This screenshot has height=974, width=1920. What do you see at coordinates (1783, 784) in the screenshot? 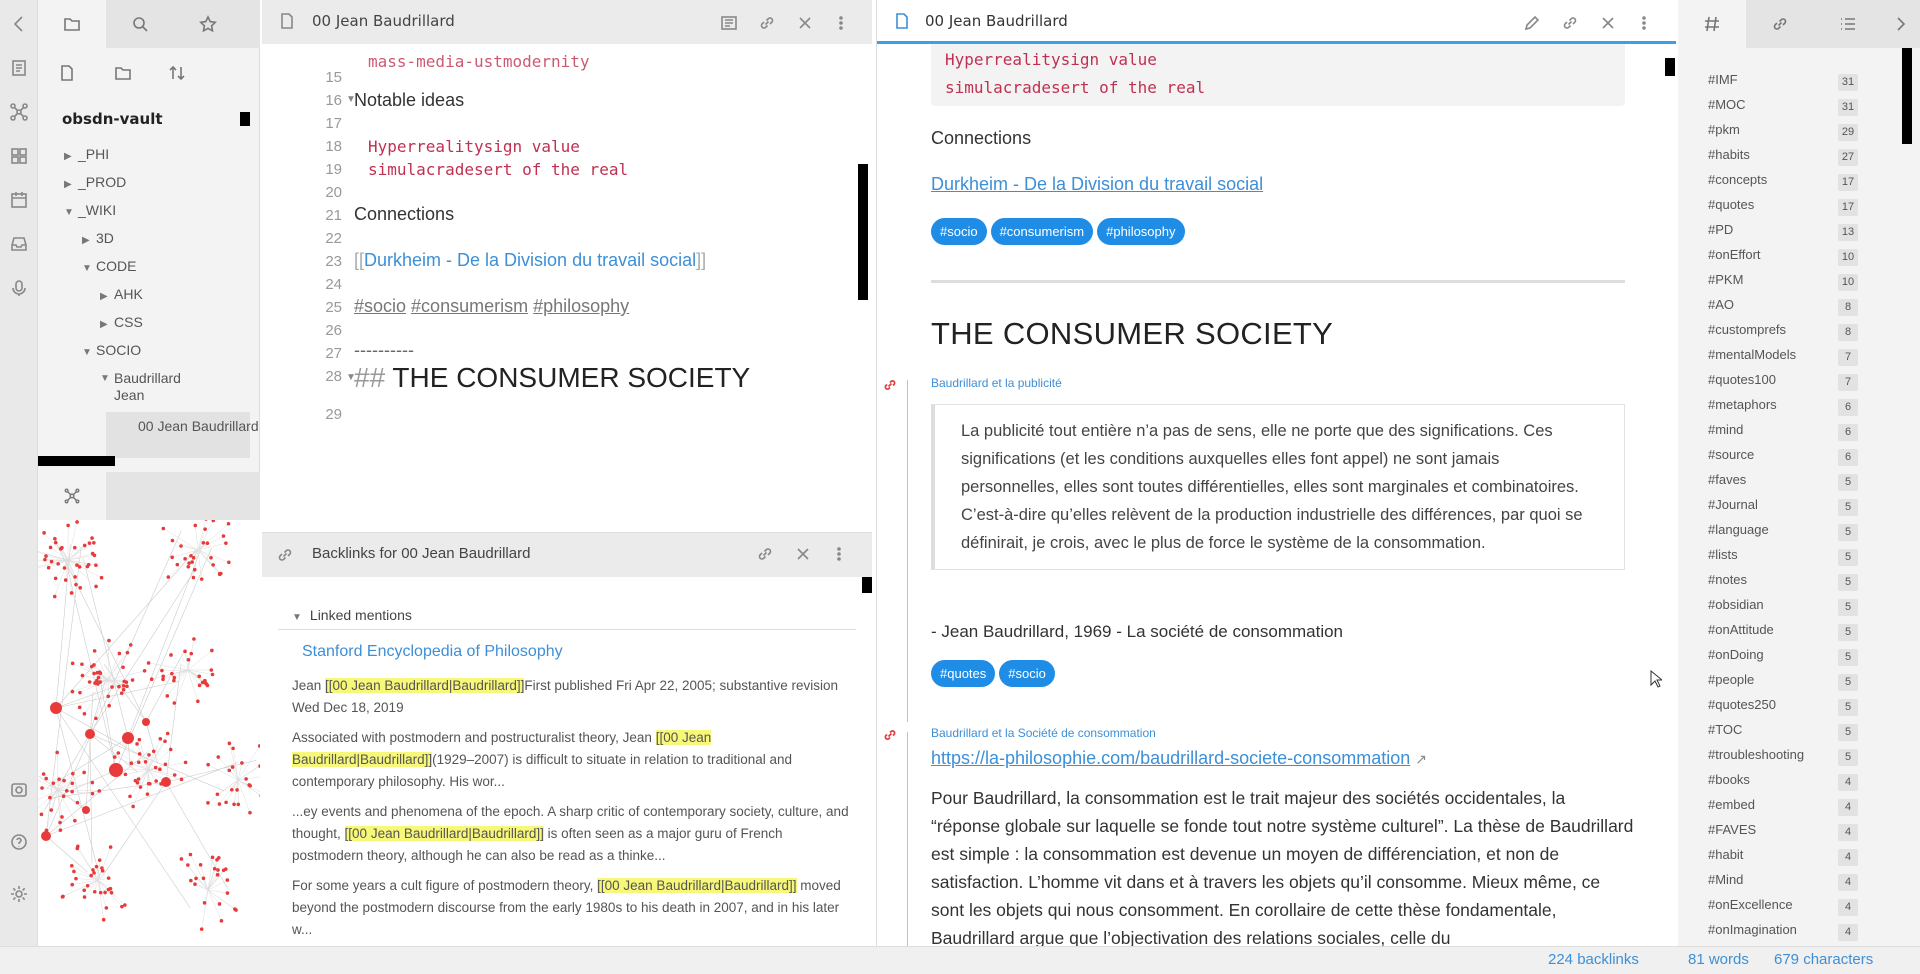
I see `tag-row-item: #books 4` at bounding box center [1783, 784].